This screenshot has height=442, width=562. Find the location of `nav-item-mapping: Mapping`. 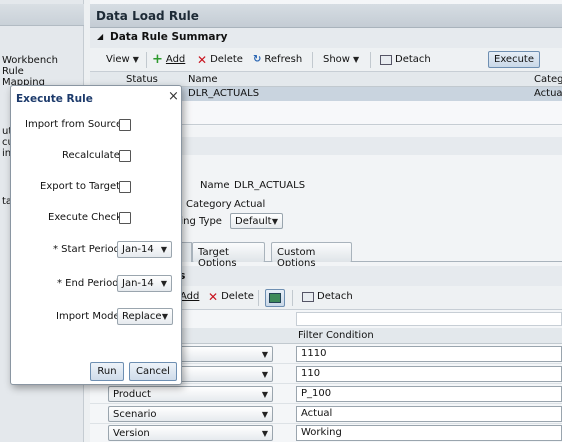

nav-item-mapping: Mapping is located at coordinates (23, 81).